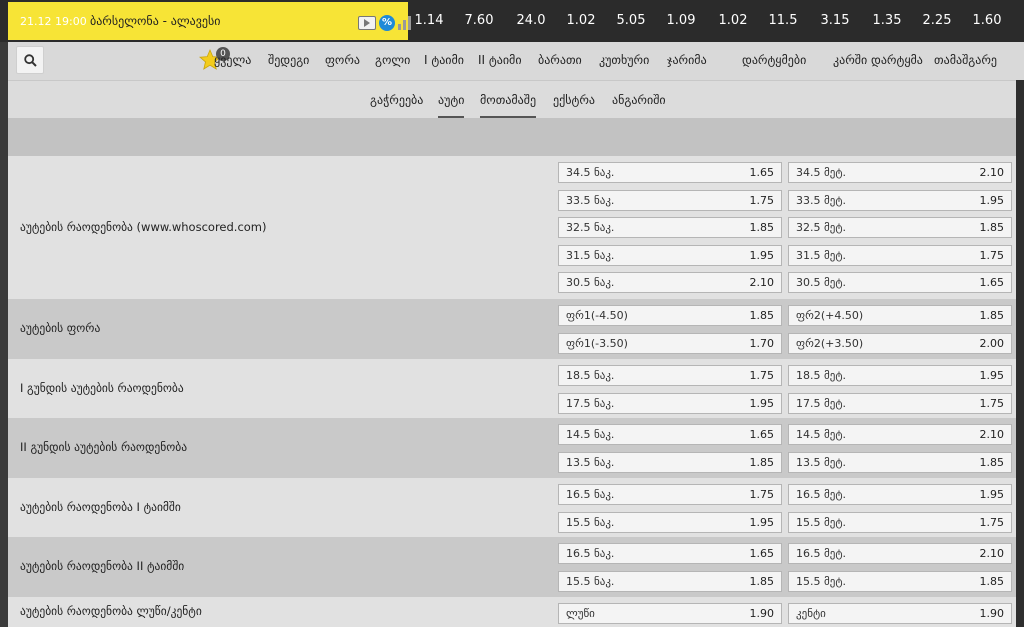 Image resolution: width=1024 pixels, height=627 pixels. Describe the element at coordinates (560, 60) in the screenshot. I see `nav-item-6: ბარათი` at that location.